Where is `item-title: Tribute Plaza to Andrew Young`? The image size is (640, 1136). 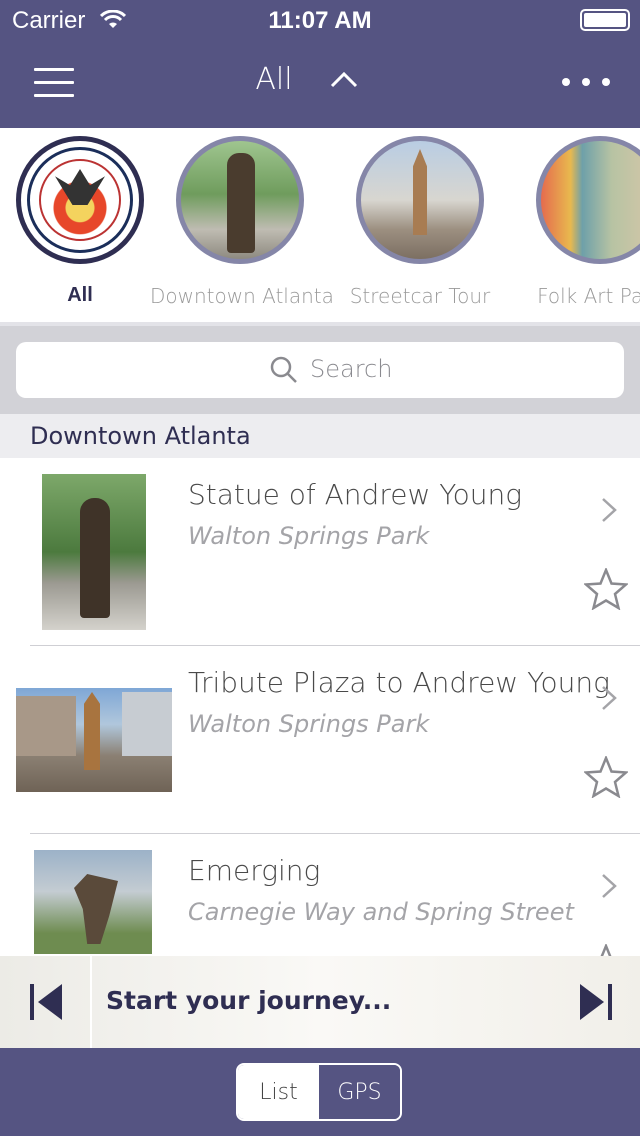
item-title: Tribute Plaza to Andrew Young is located at coordinates (399, 682).